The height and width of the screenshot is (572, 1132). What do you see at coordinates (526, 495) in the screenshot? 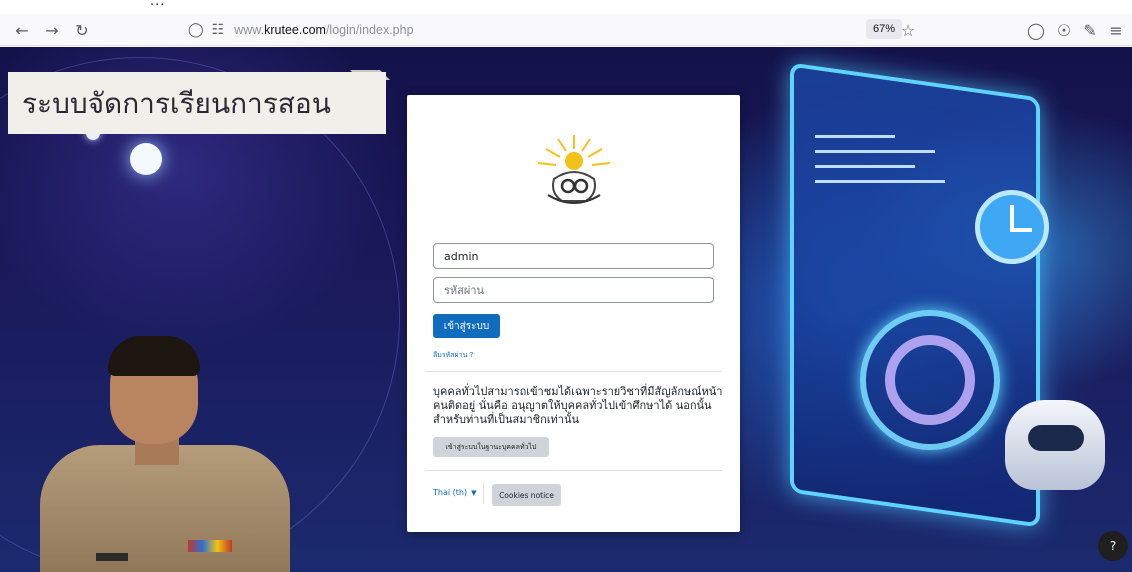
I see `cookies-notice-button: Cookies notice` at bounding box center [526, 495].